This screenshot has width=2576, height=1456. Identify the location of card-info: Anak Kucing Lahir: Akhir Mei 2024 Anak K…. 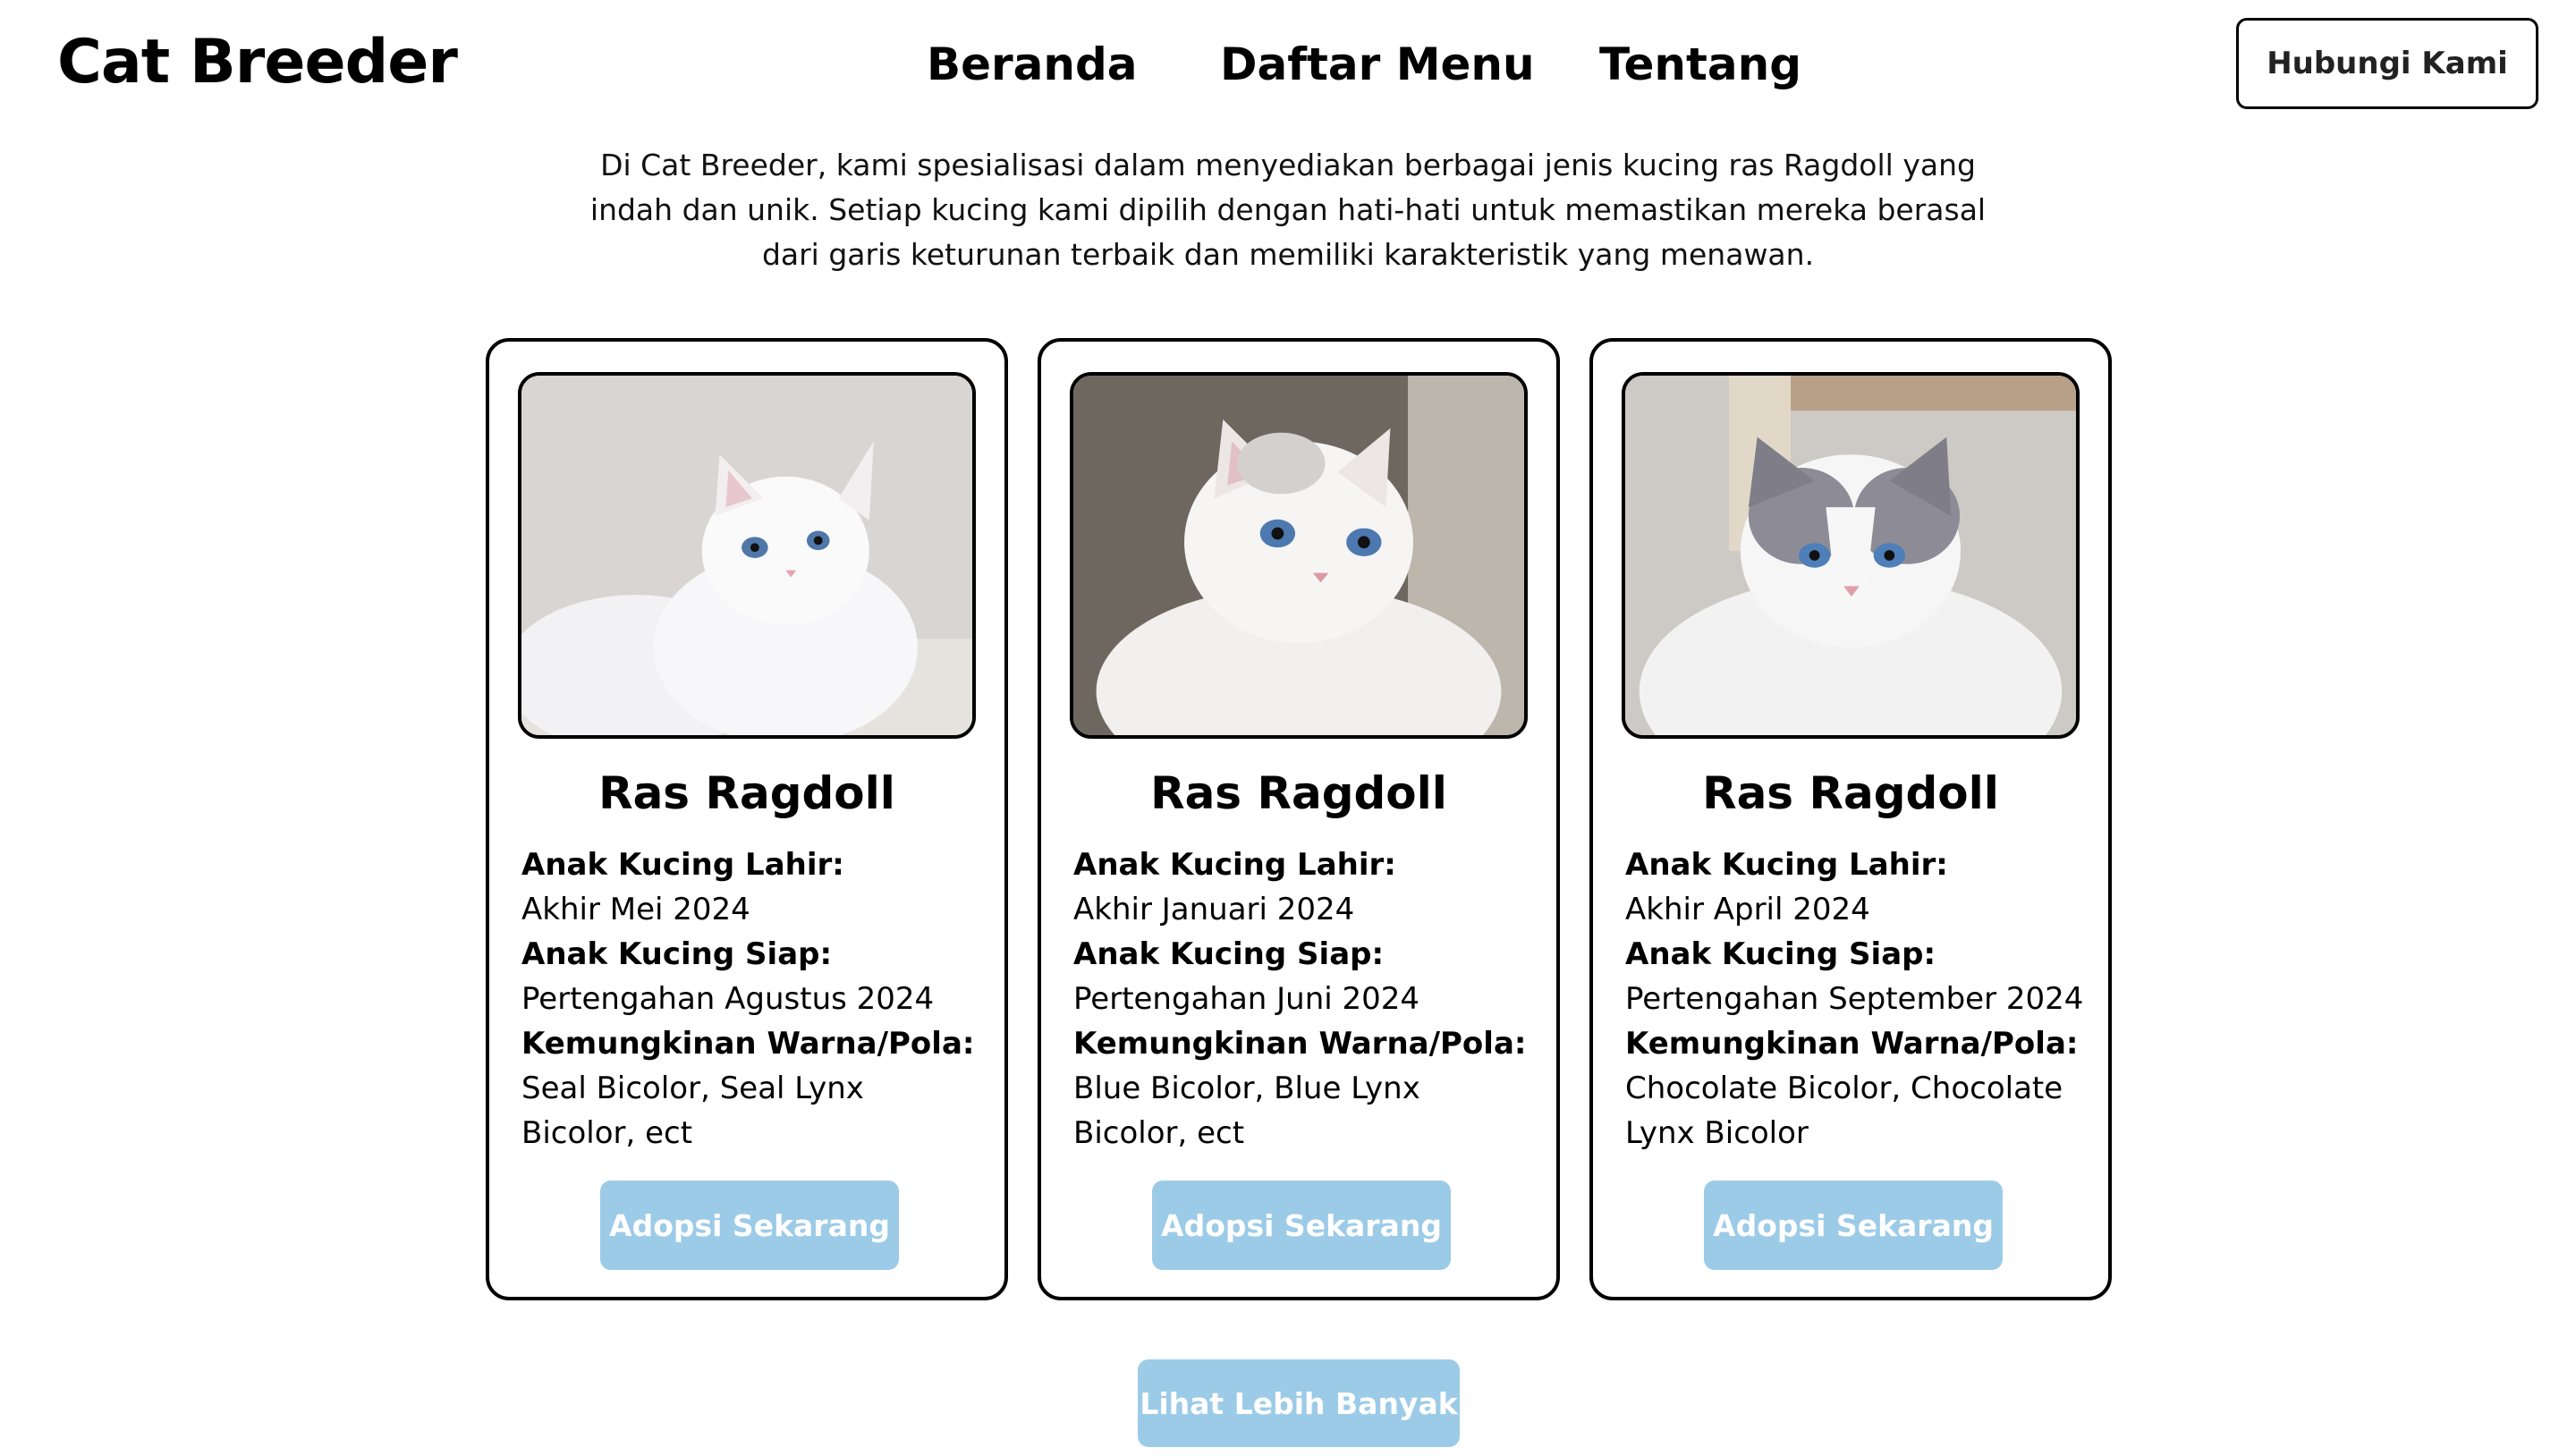
(754, 998).